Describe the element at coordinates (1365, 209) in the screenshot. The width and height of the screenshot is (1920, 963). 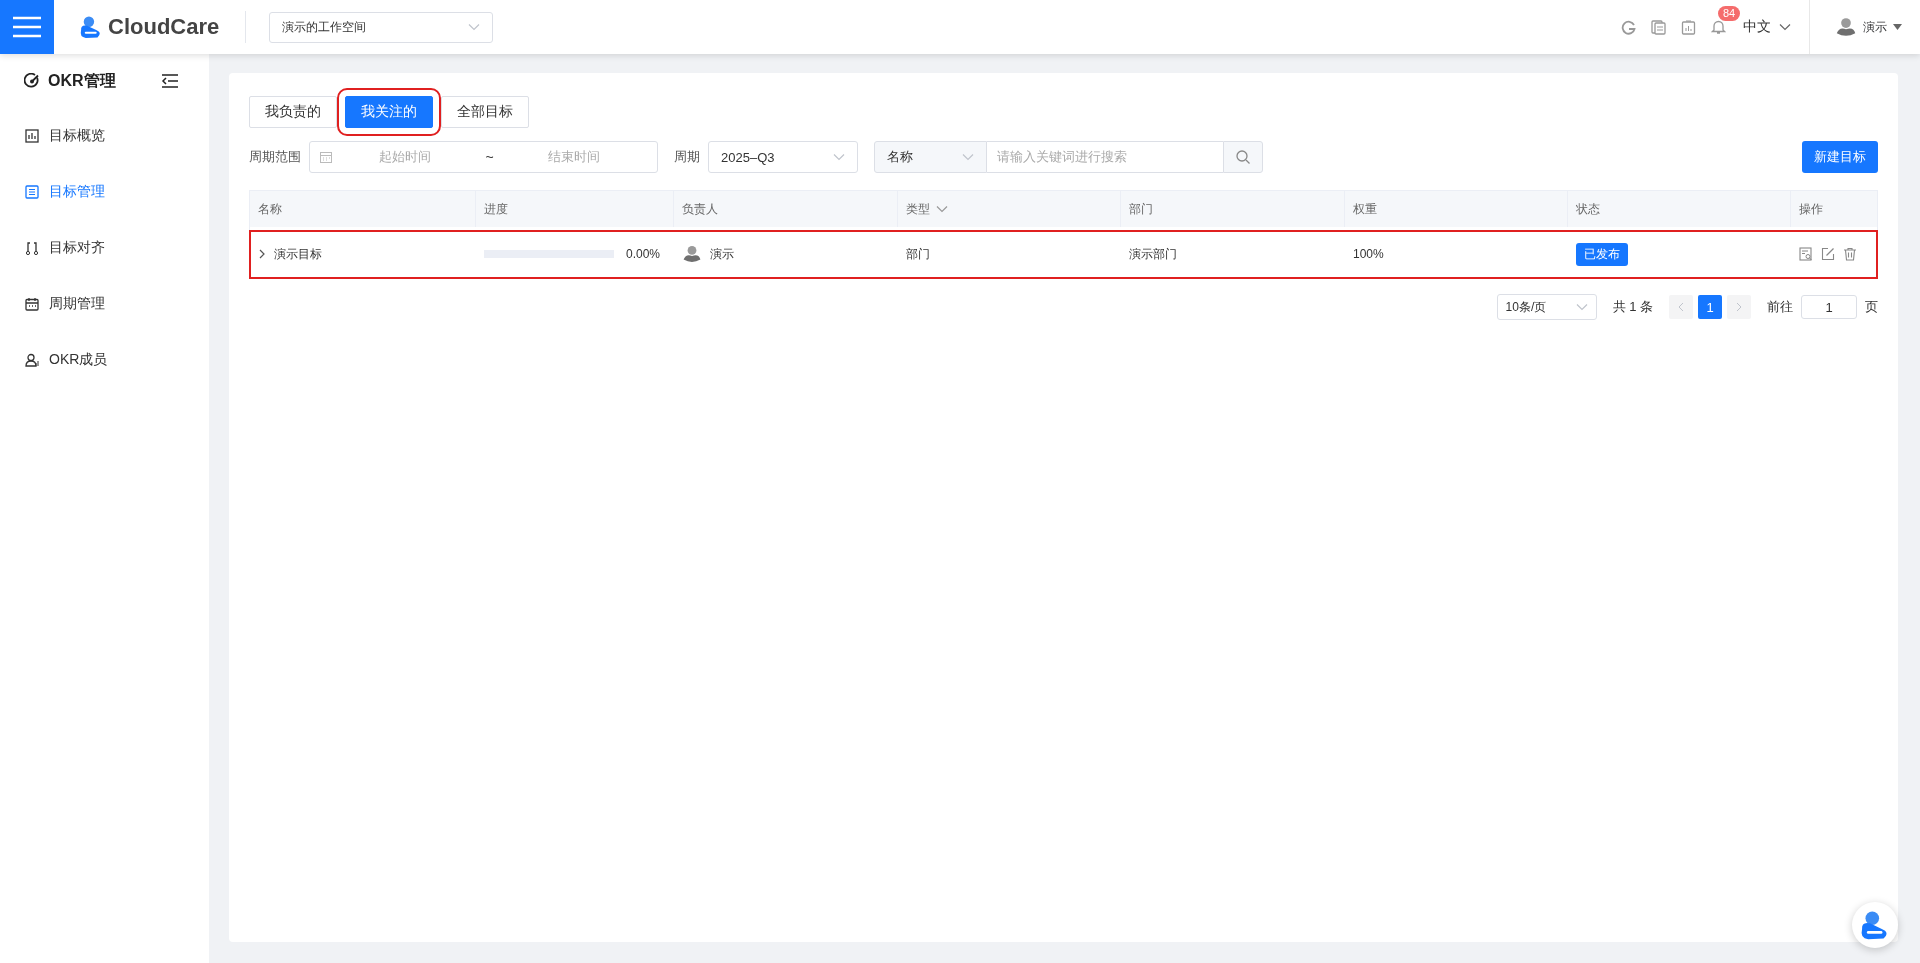
I see `column-header: 权重` at that location.